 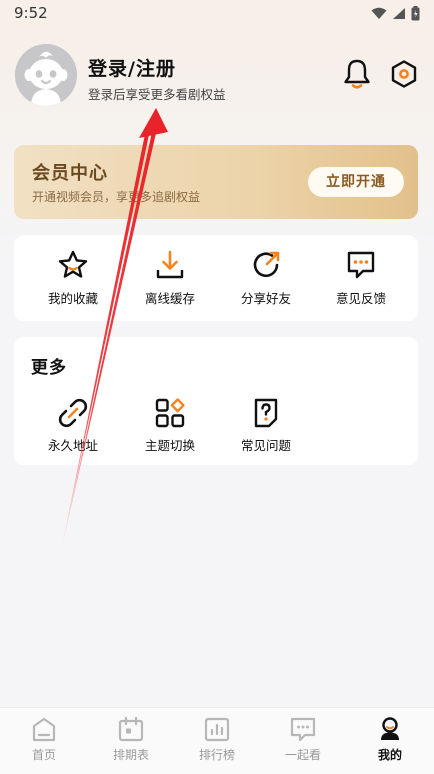 I want to click on vip-center-subtitle: 开通视频会员，享更多追剧权益, so click(x=116, y=197).